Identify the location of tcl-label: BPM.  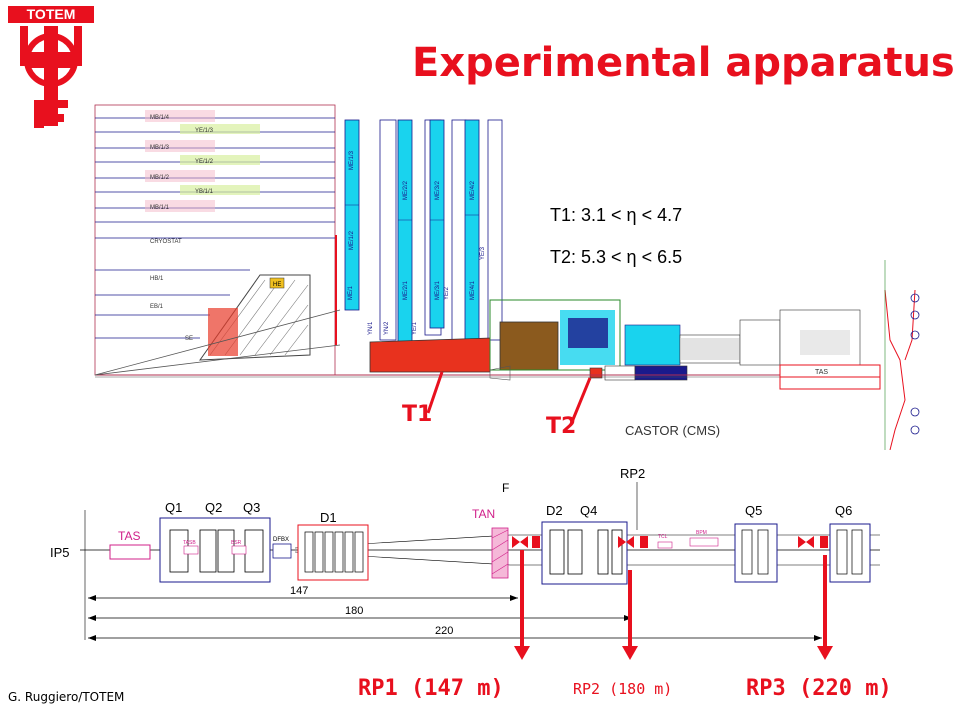
(701, 533).